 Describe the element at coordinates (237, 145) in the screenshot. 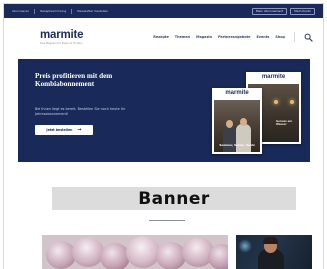

I see `magazine-front-caption: Sommer, Sonne, Sushi` at that location.